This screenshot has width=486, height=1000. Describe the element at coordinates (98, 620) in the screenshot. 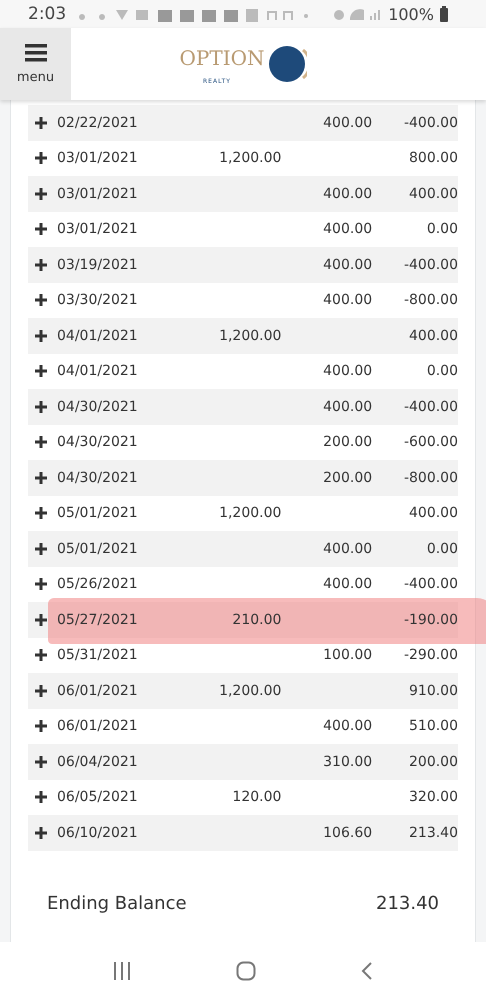

I see `date-cell-text: 05/27/2021` at that location.